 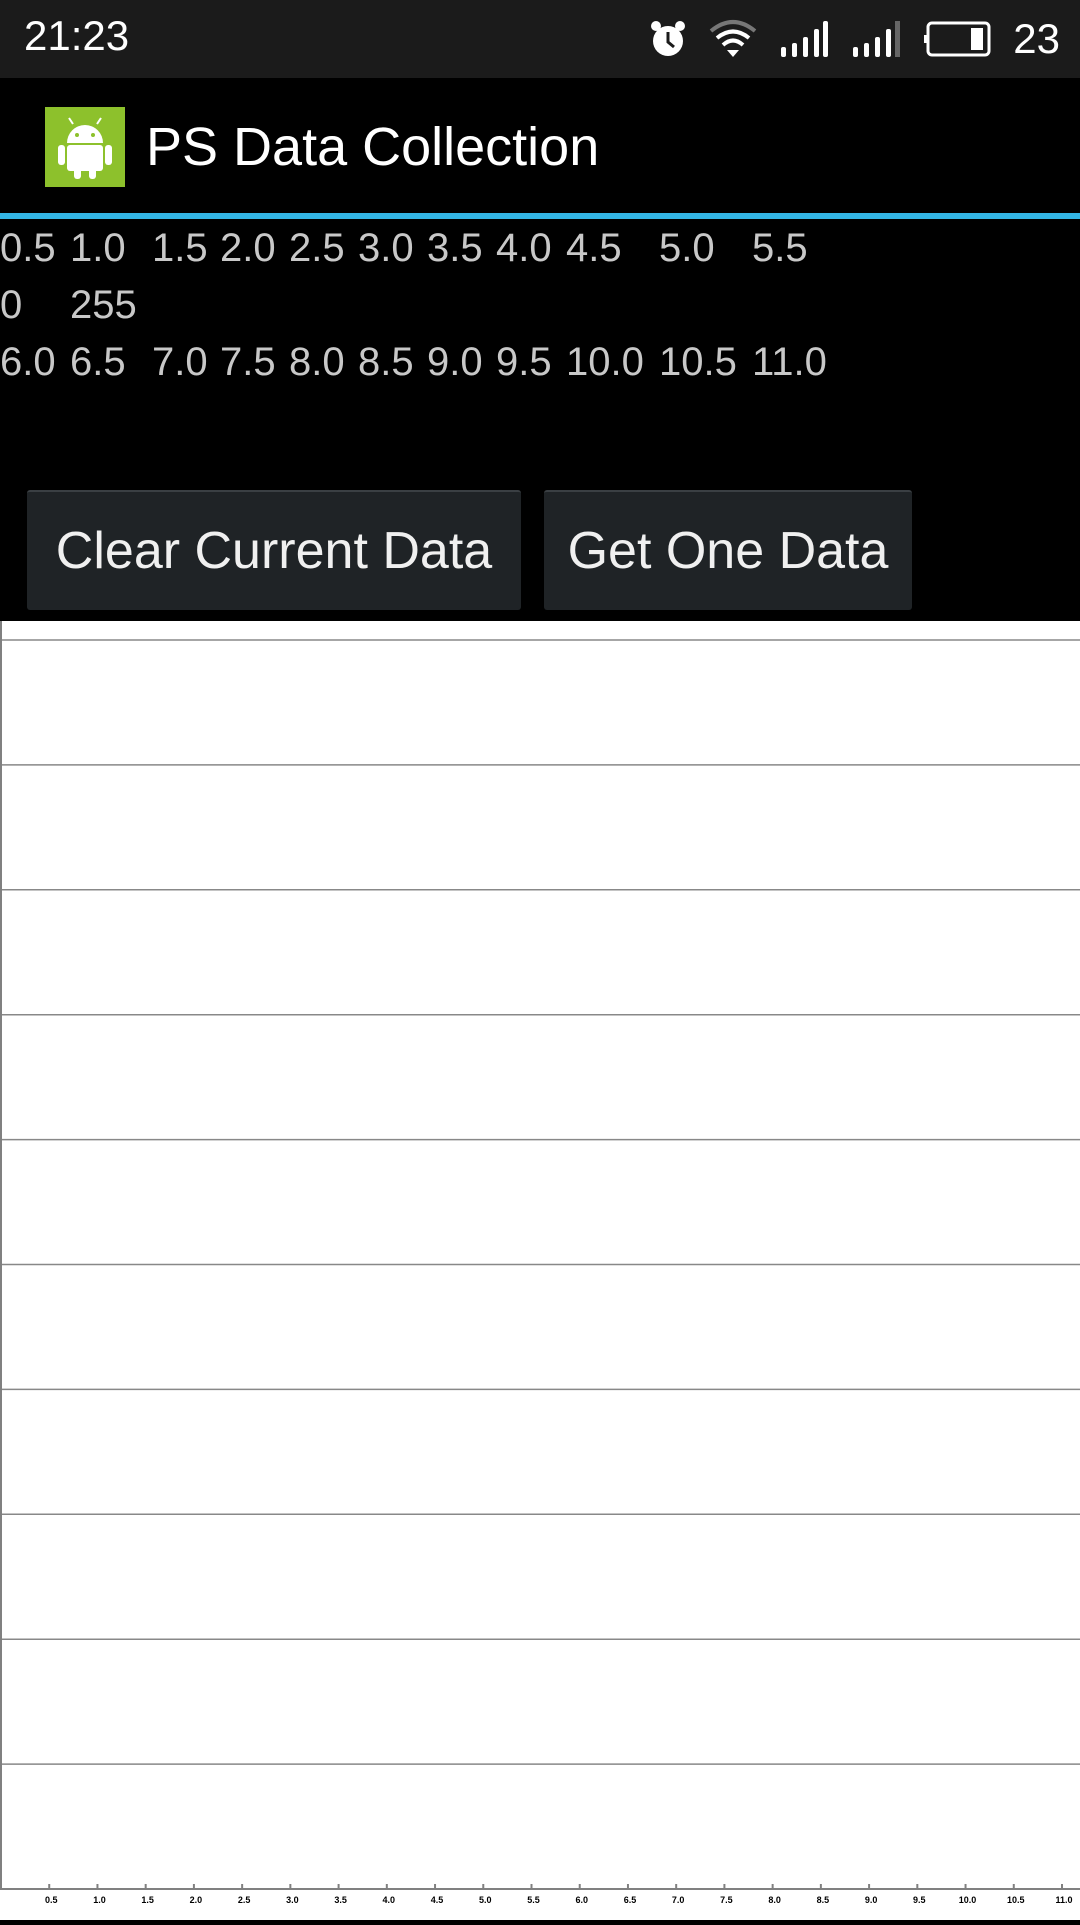 I want to click on battery-icon, so click(x=957, y=39).